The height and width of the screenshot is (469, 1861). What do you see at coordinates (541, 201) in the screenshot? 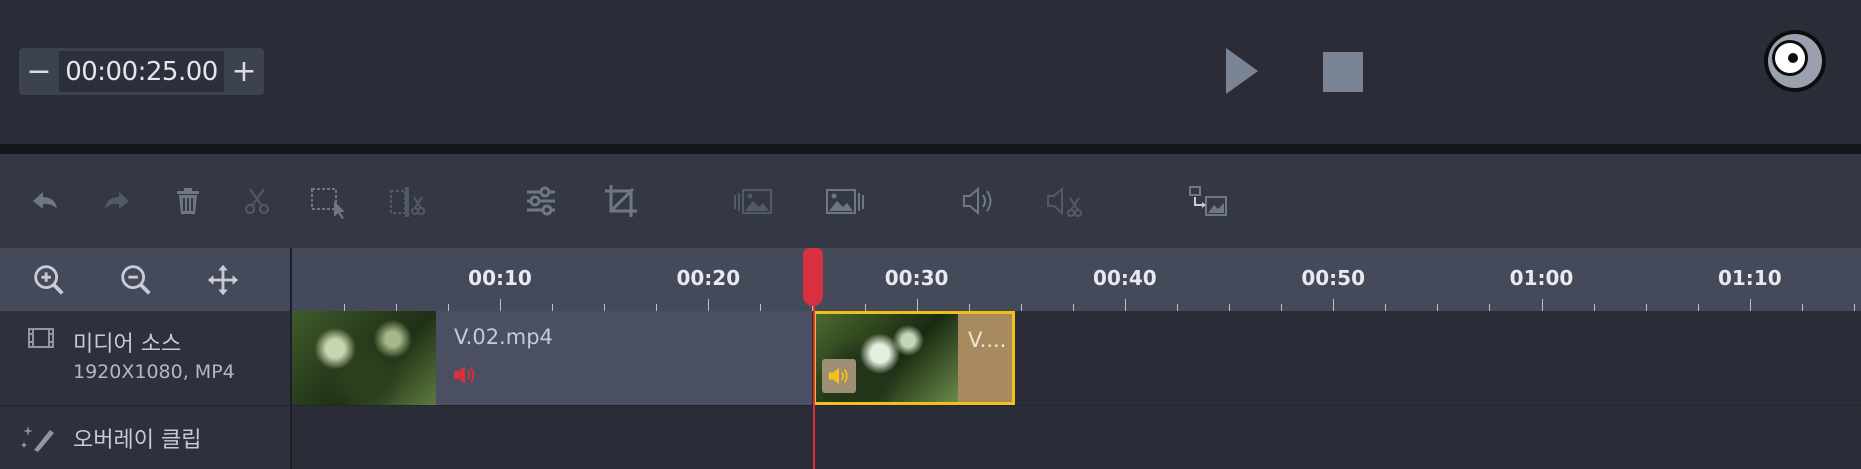
I see `adjust-icon` at bounding box center [541, 201].